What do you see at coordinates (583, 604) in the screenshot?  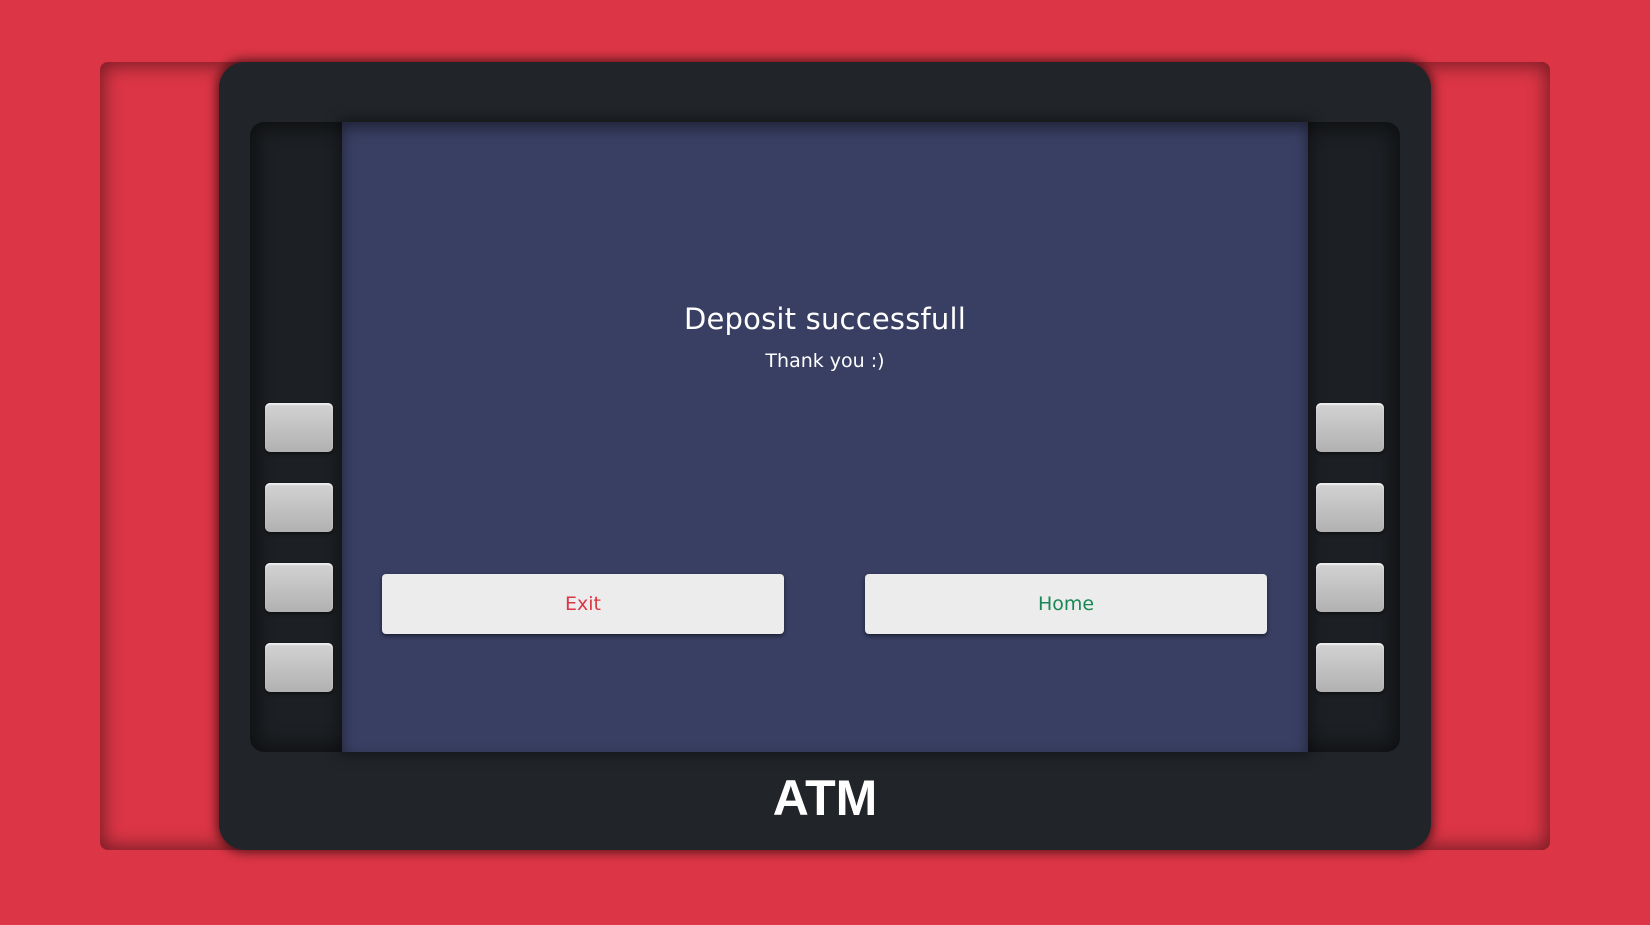 I see `exit-button: Exit` at bounding box center [583, 604].